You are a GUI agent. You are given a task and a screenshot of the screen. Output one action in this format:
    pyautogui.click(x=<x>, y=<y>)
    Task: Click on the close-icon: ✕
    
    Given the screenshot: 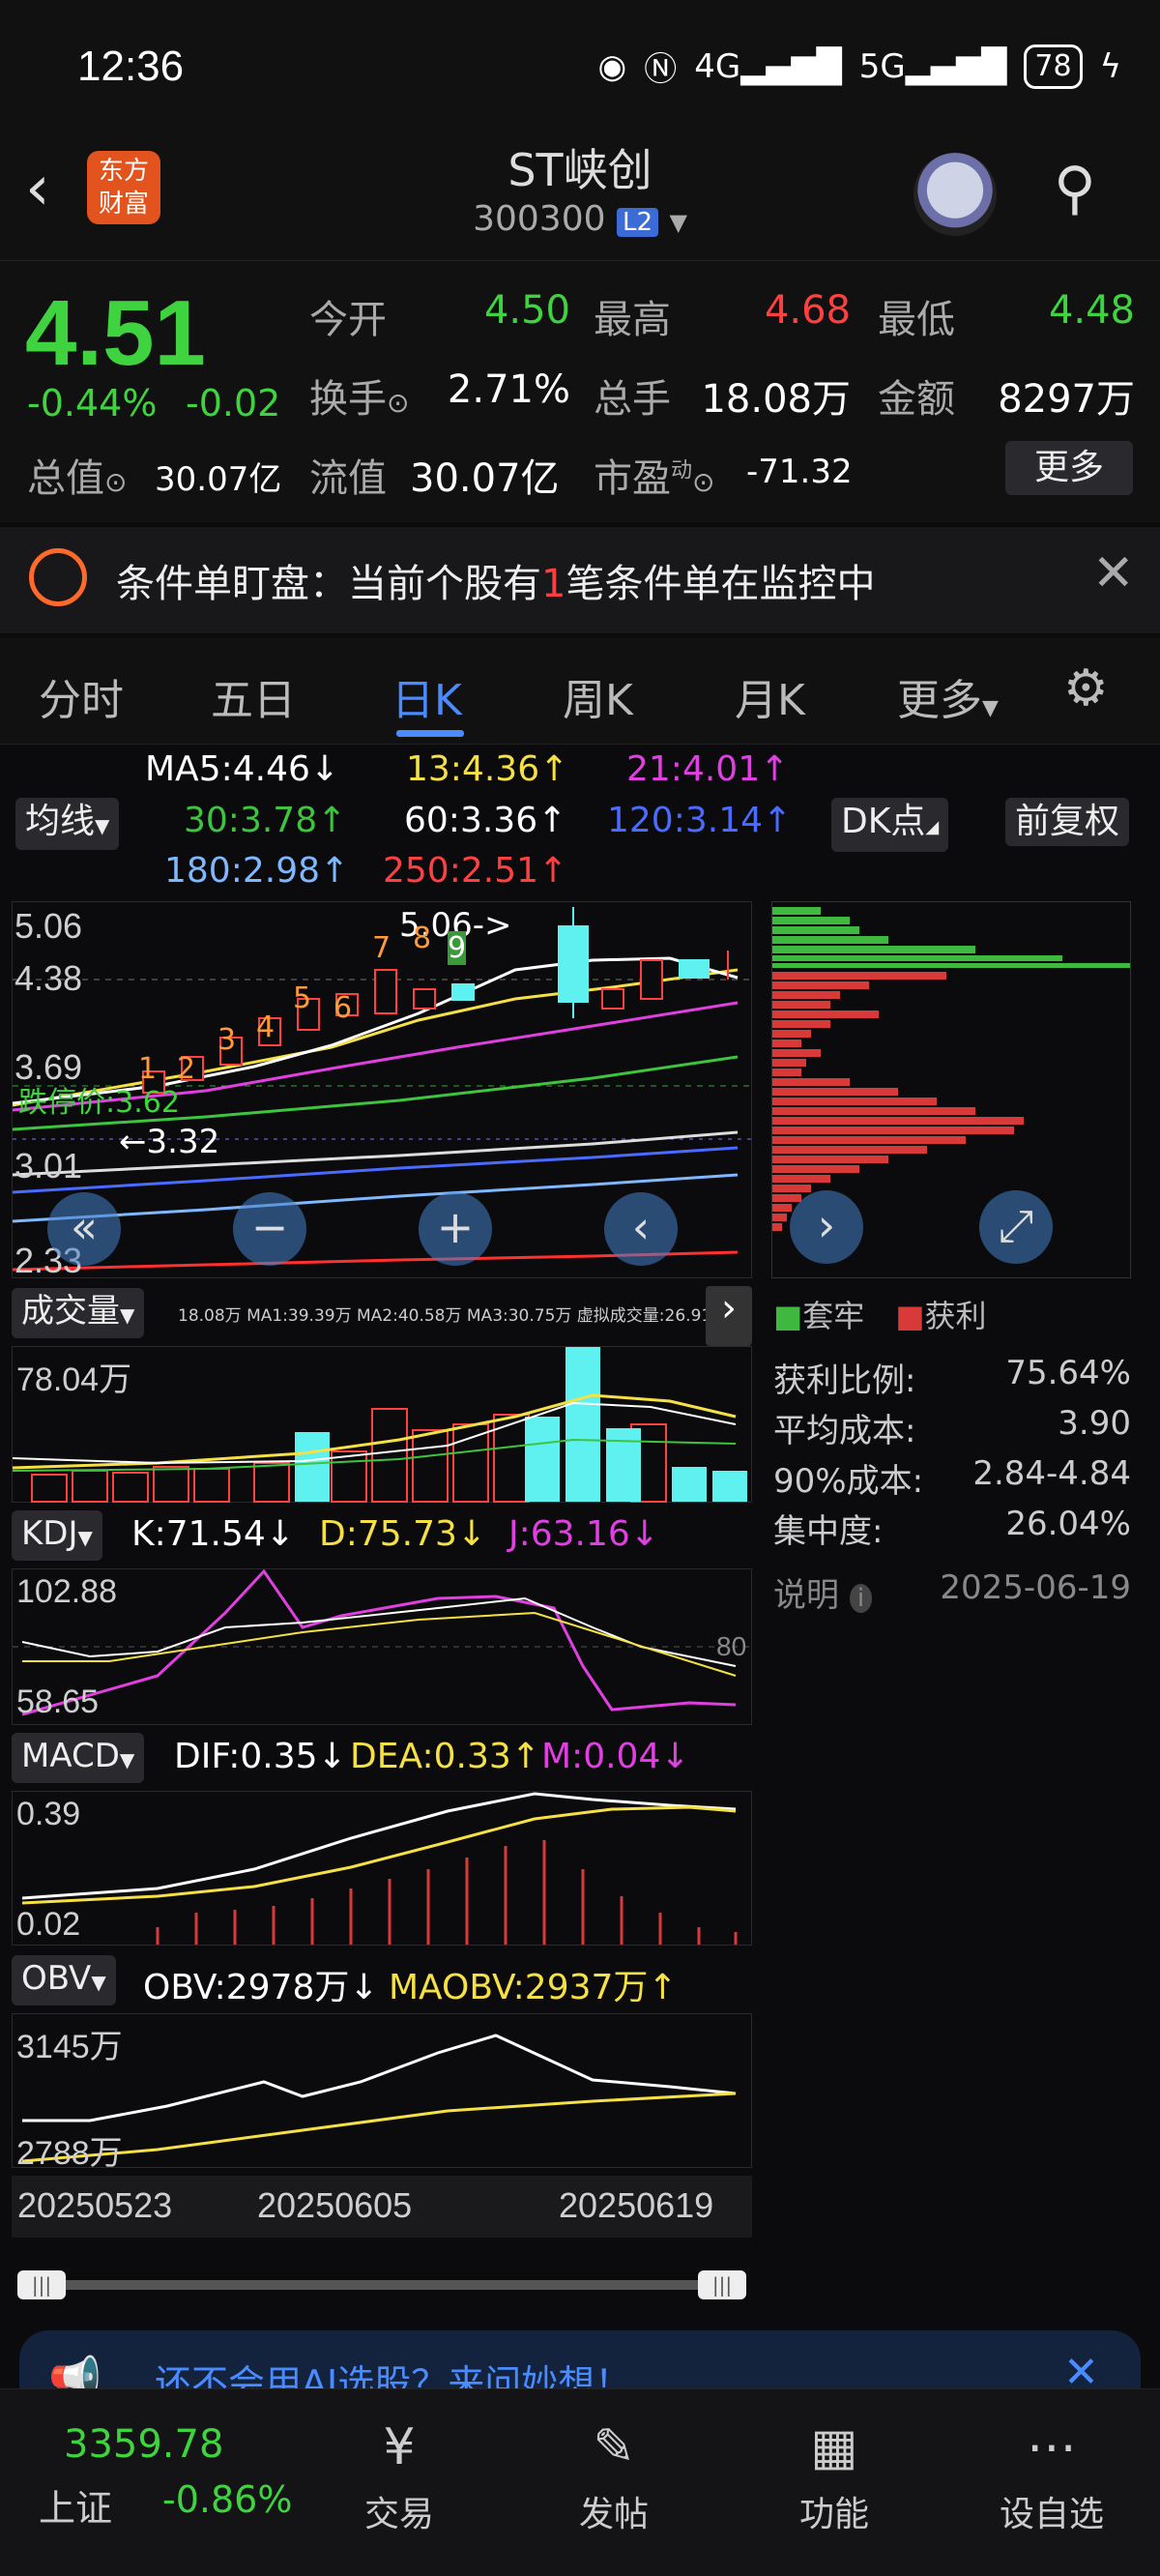 What is the action you would take?
    pyautogui.click(x=1113, y=573)
    